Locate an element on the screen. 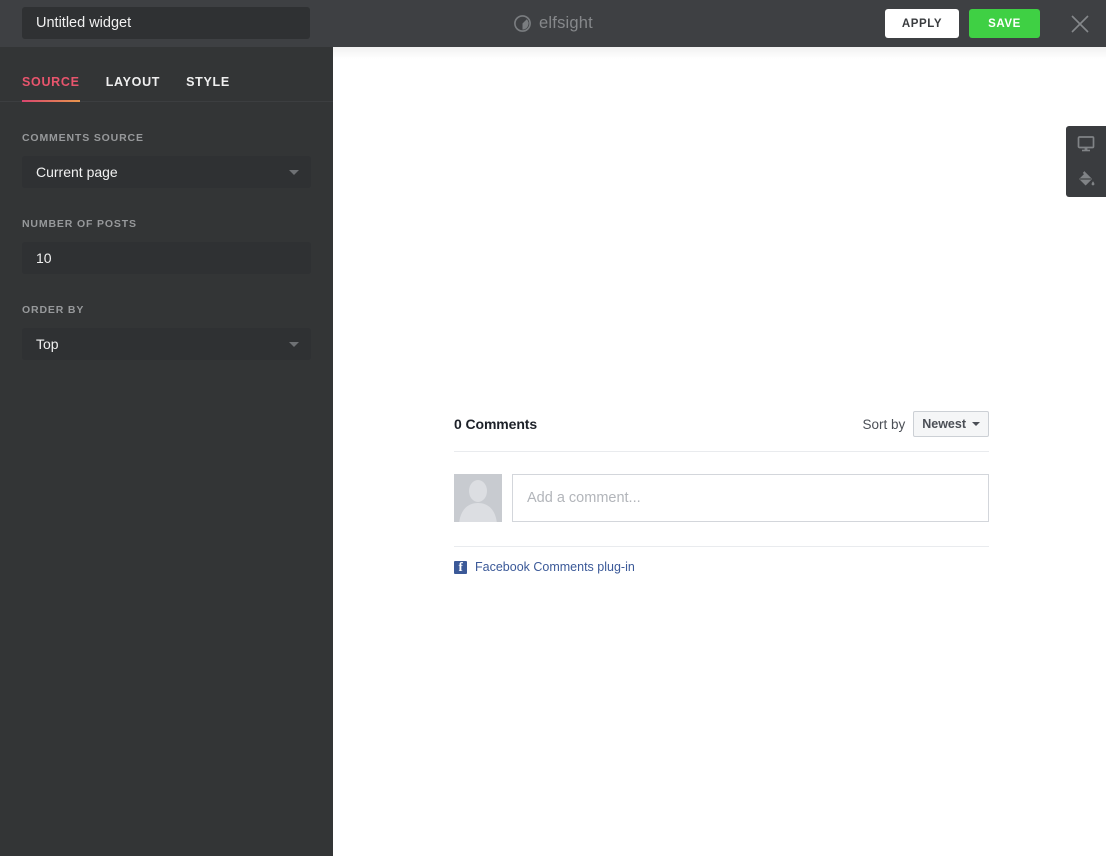 This screenshot has height=856, width=1106. sort-by-value: Newest is located at coordinates (944, 424).